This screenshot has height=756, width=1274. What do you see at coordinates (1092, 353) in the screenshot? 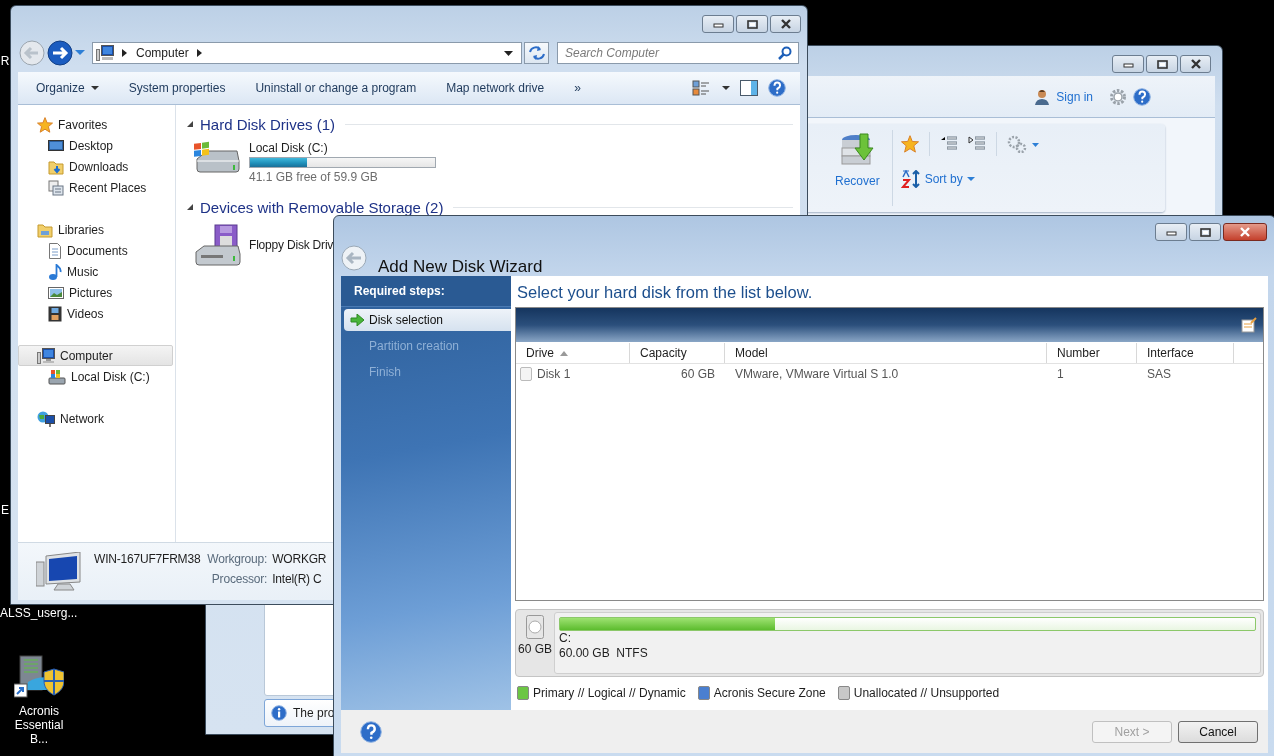
I see `column-header: Number` at bounding box center [1092, 353].